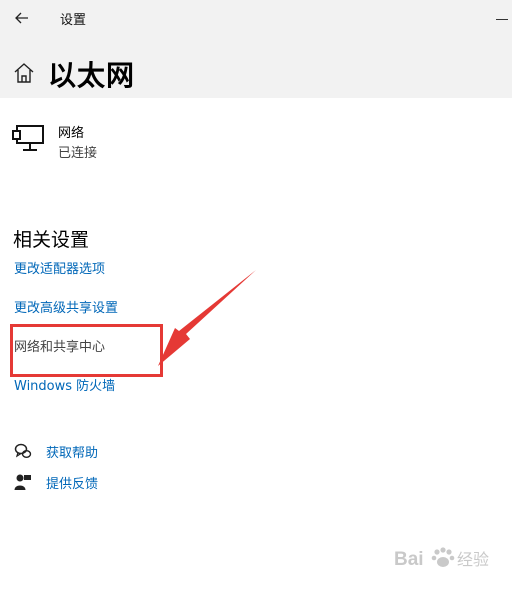 The height and width of the screenshot is (595, 512). What do you see at coordinates (24, 73) in the screenshot?
I see `home-icon` at bounding box center [24, 73].